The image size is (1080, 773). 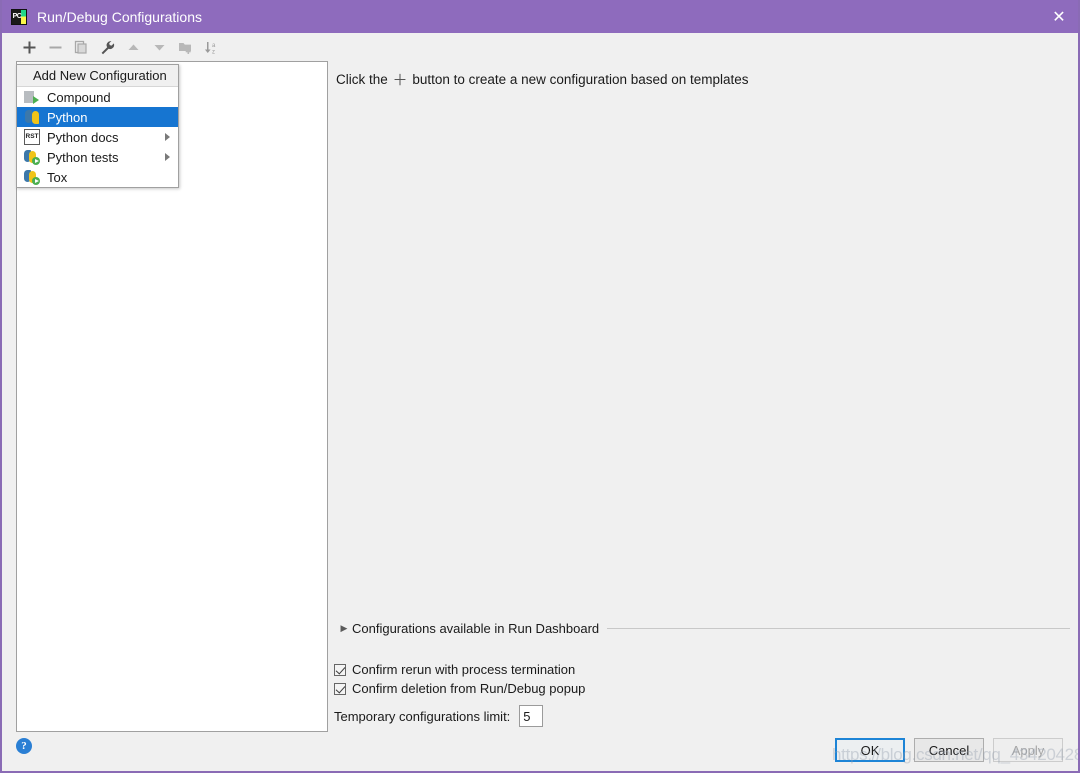 I want to click on confirm-rerun-checkbox: Confirm rerun with process termination, so click(x=454, y=669).